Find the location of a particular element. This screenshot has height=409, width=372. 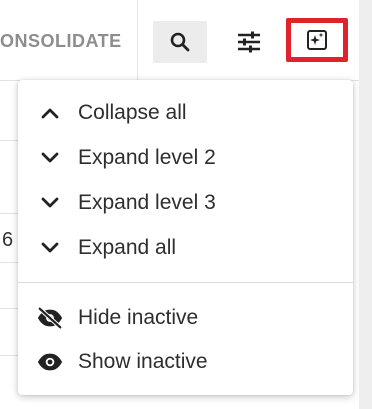

menu-item-label: Expand all is located at coordinates (127, 247).